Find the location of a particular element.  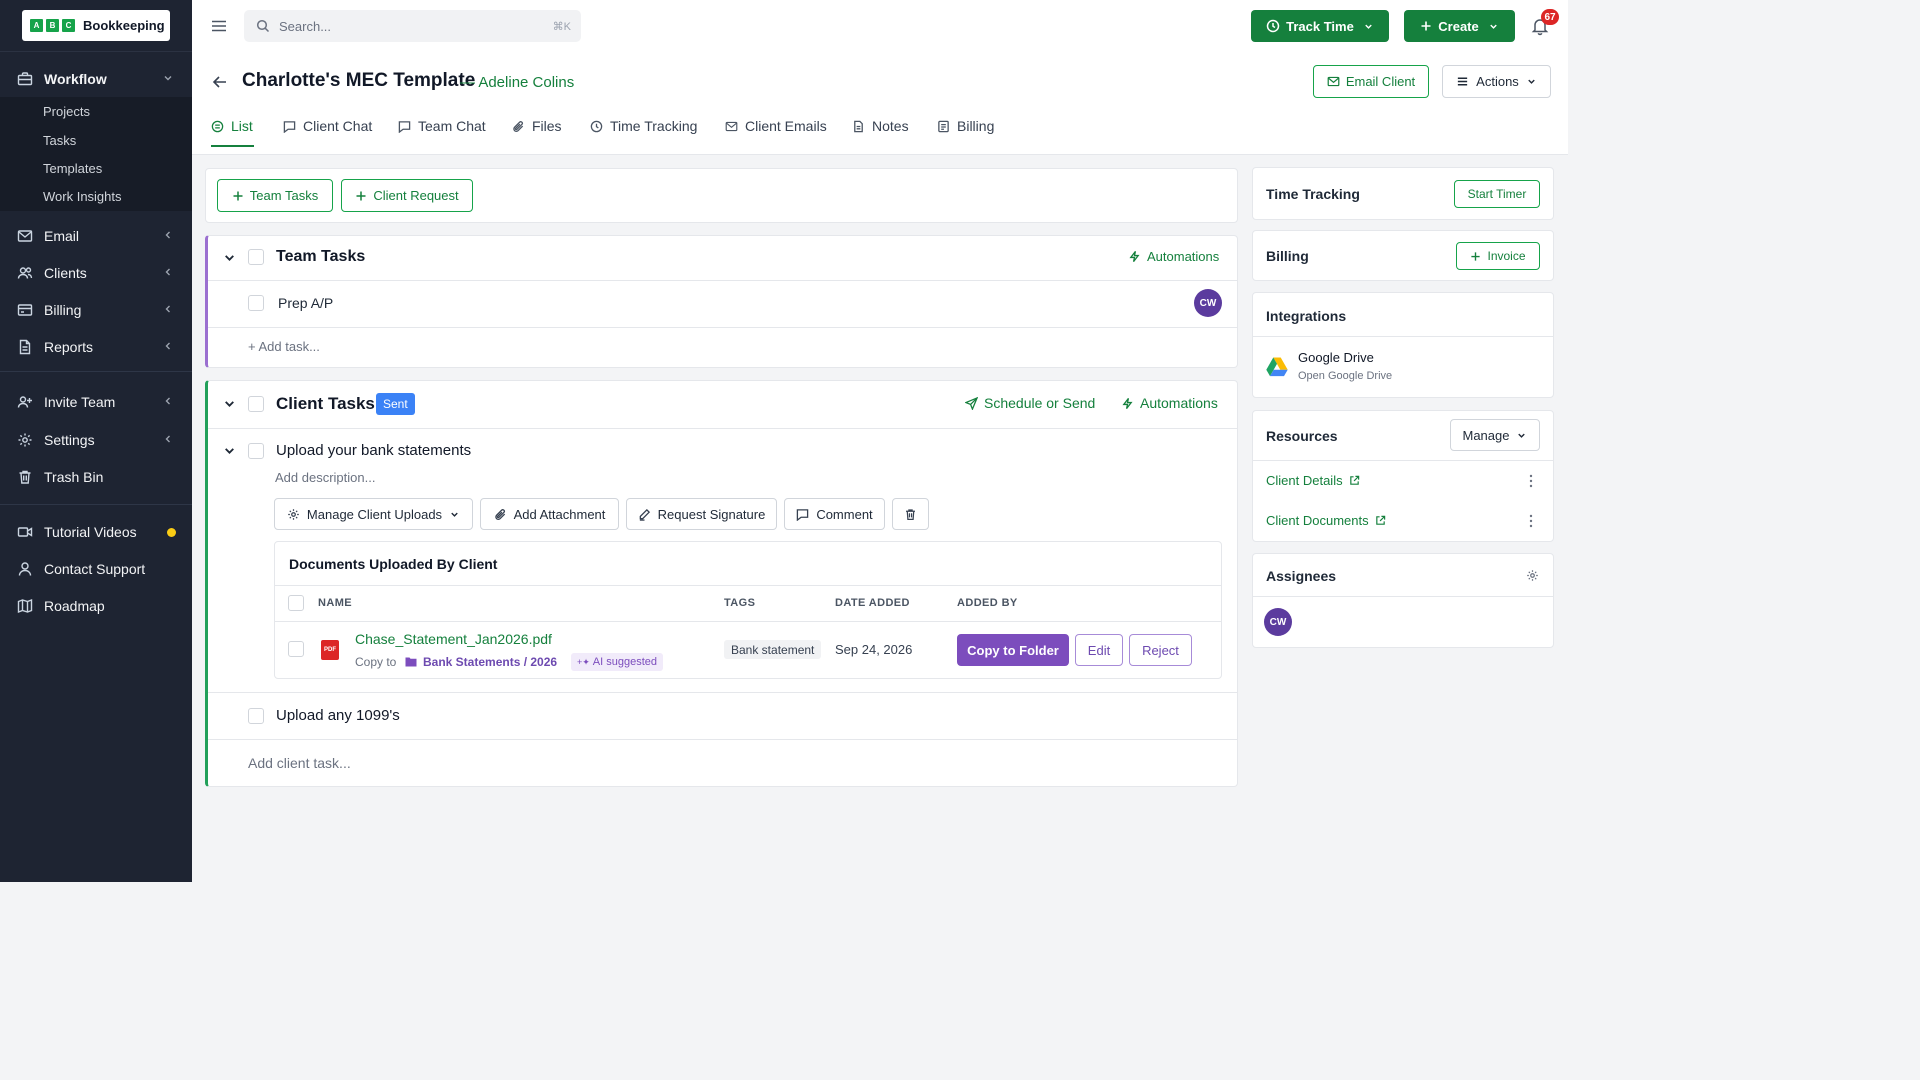

search-shortcut: ⌘K is located at coordinates (561, 26).